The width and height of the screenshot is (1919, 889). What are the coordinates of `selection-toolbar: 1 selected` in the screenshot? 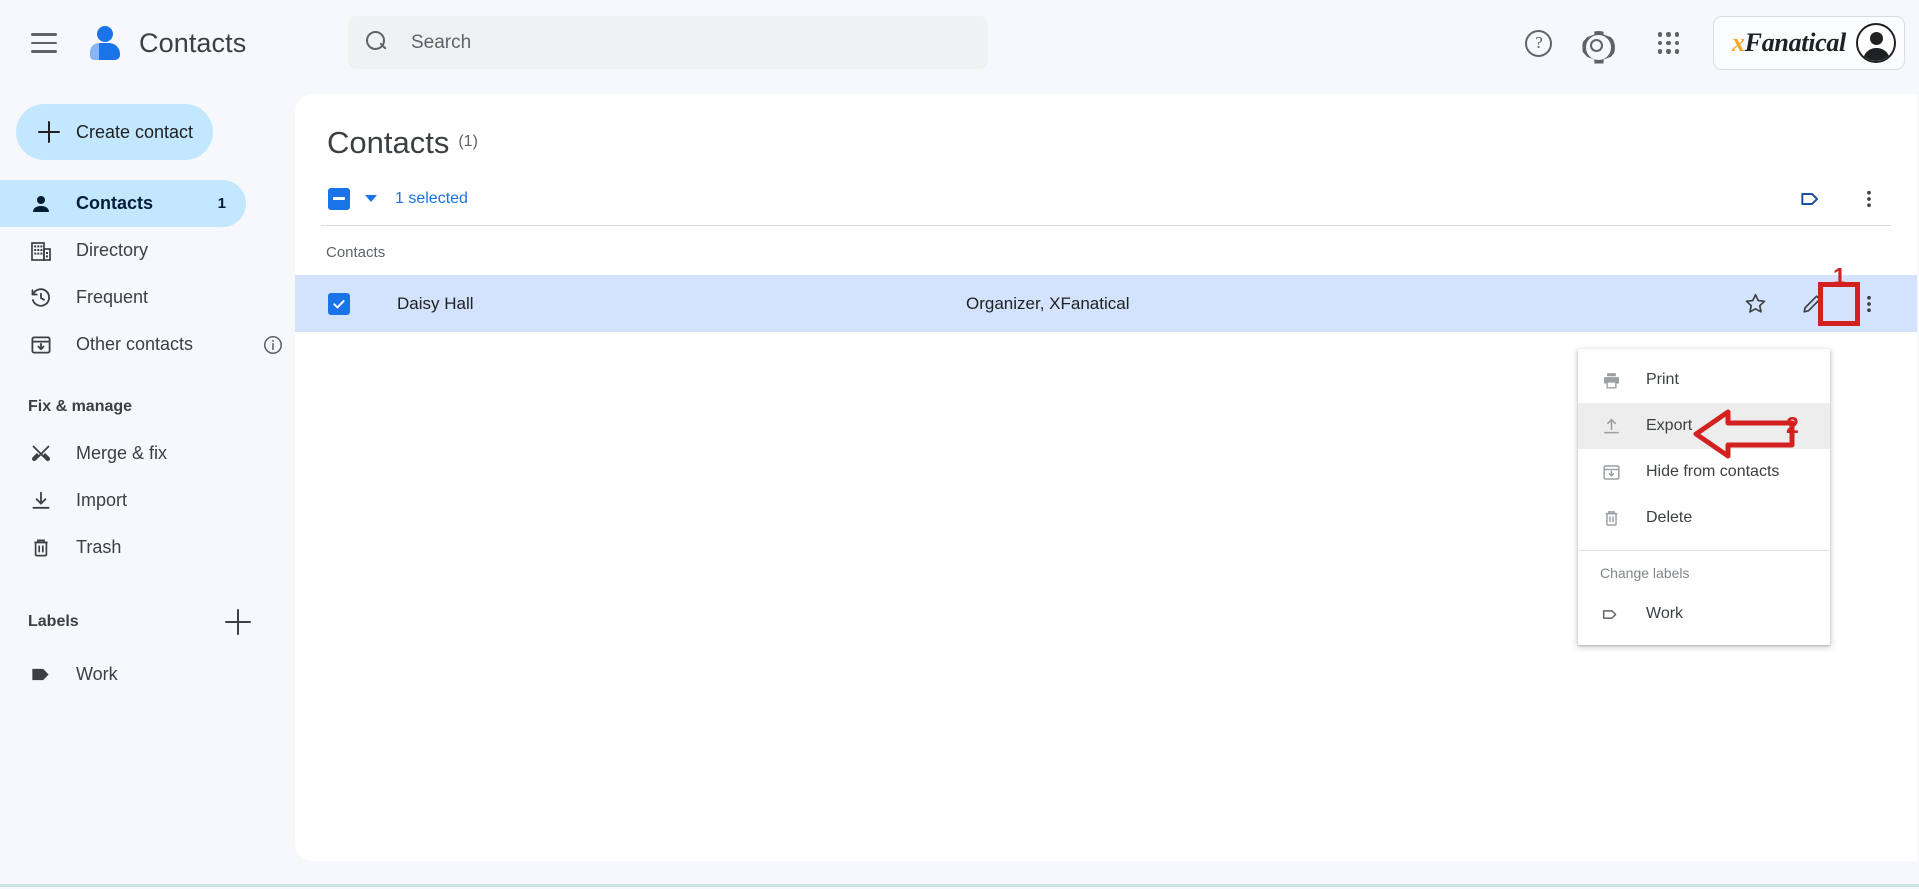 It's located at (1106, 200).